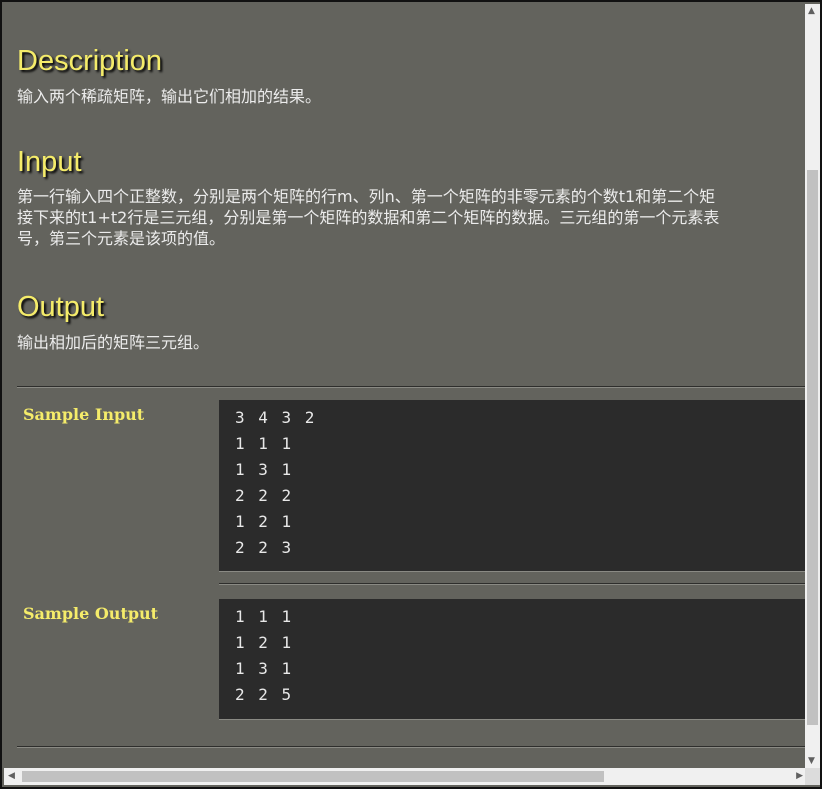 This screenshot has width=822, height=789. I want to click on scroll-right-icon: ▶, so click(799, 776).